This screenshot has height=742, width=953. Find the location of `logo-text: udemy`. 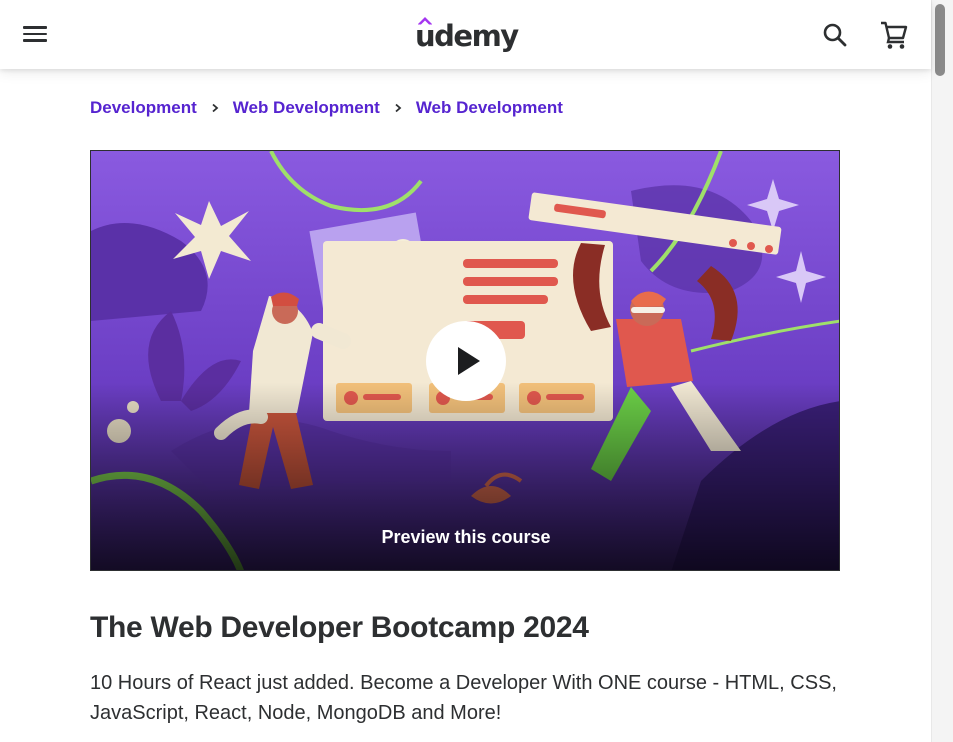

logo-text: udemy is located at coordinates (467, 36).